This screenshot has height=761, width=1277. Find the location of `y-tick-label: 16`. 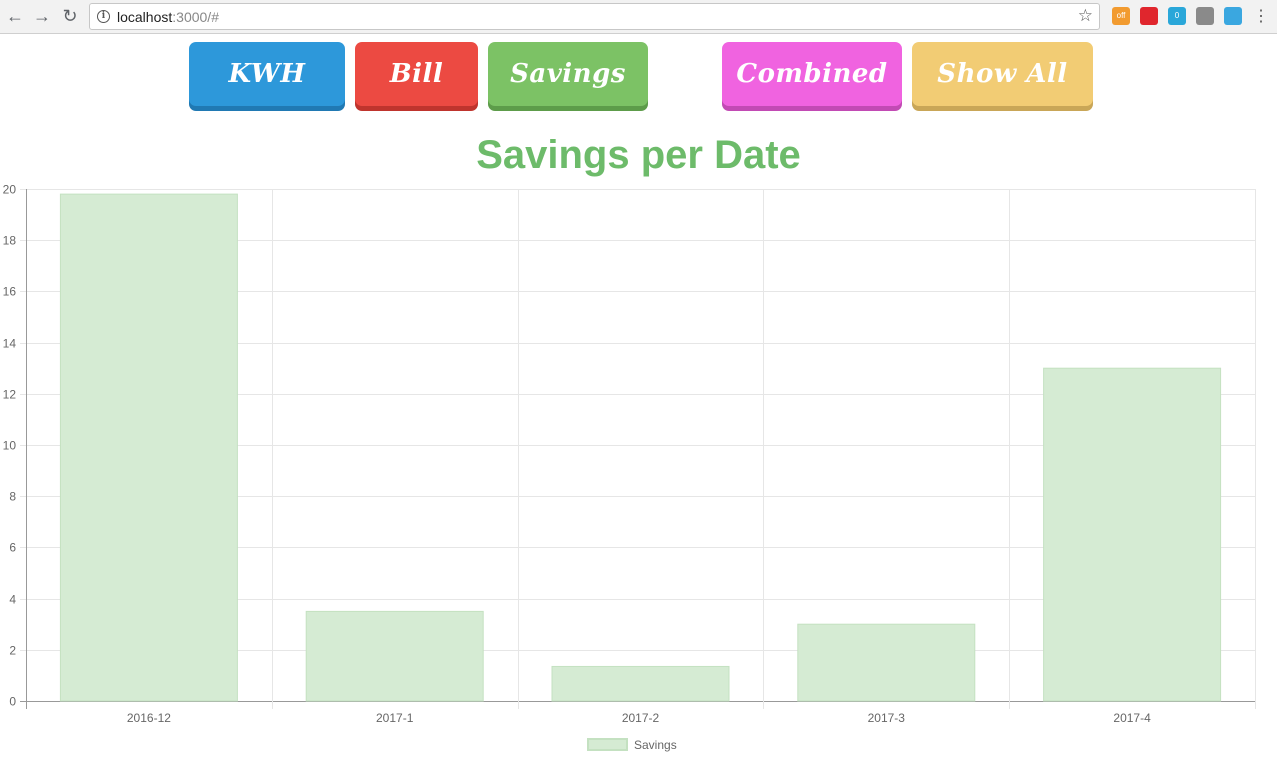

y-tick-label: 16 is located at coordinates (10, 292).